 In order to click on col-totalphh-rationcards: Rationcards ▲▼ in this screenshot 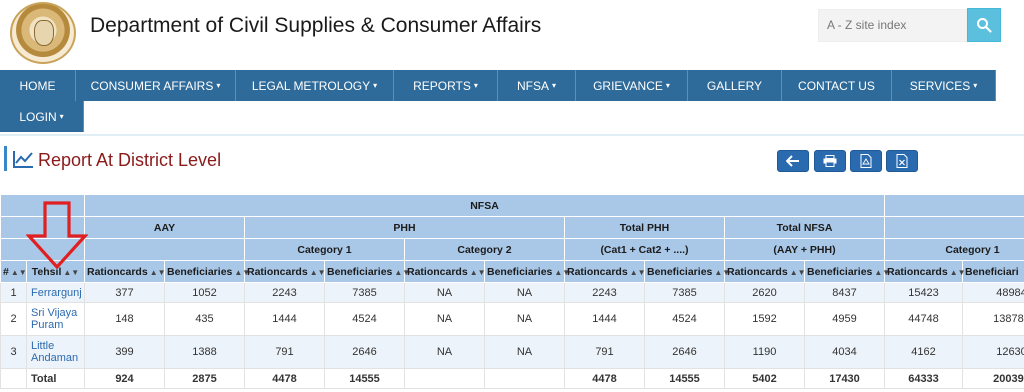, I will do `click(605, 271)`.